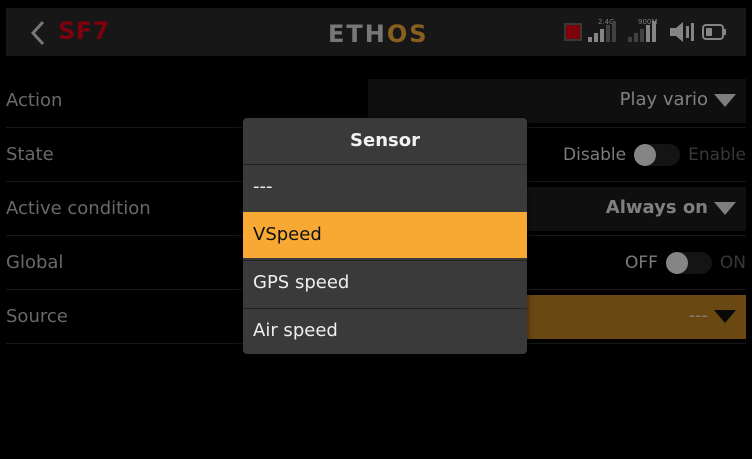 The height and width of the screenshot is (459, 752). What do you see at coordinates (385, 140) in the screenshot?
I see `dialog-title: Sensor` at bounding box center [385, 140].